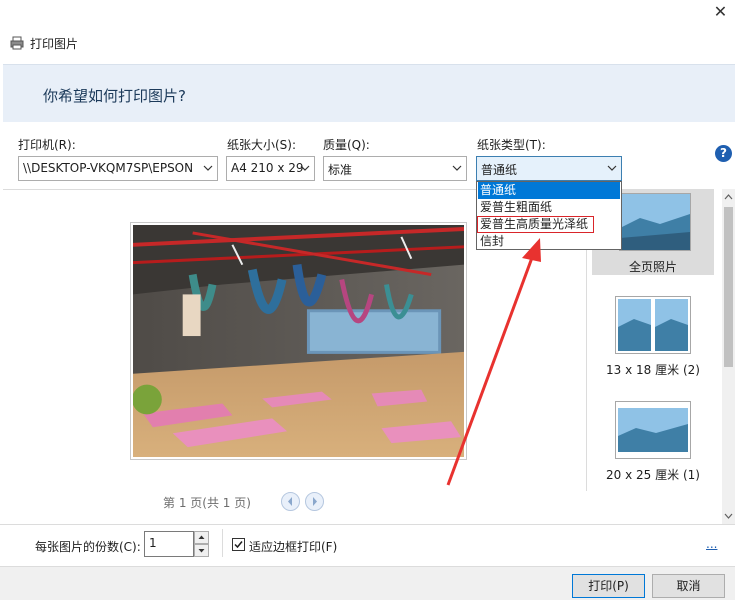  What do you see at coordinates (47, 145) in the screenshot?
I see `printer-label: 打印机(R):` at bounding box center [47, 145].